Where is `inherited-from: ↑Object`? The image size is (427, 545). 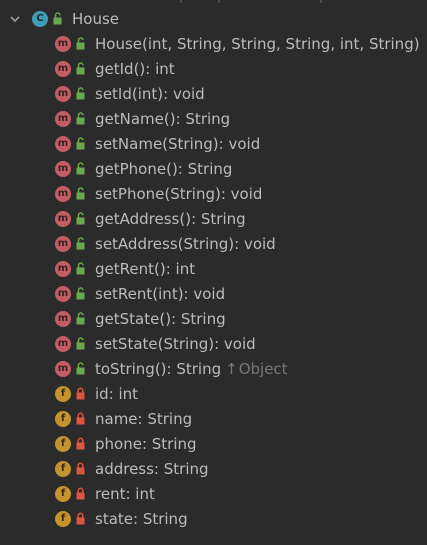 inherited-from: ↑Object is located at coordinates (256, 369).